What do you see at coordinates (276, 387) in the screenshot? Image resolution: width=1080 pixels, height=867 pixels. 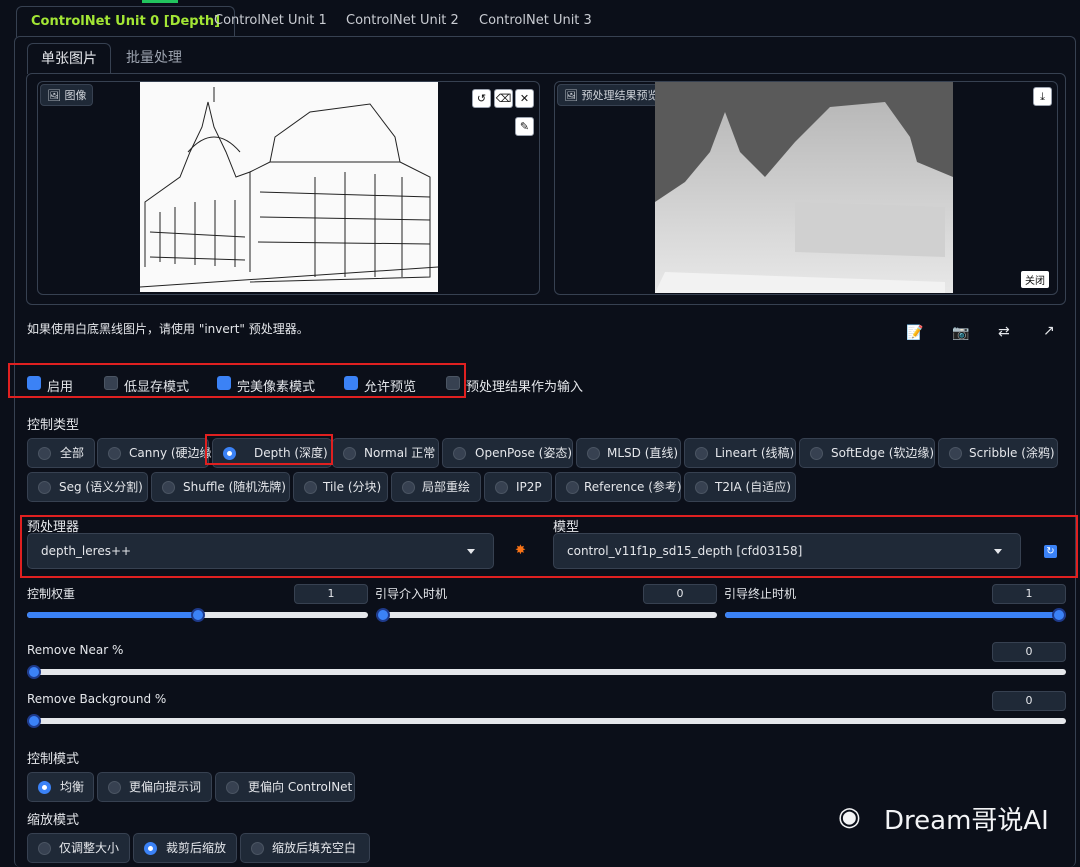 I see `pixel-perfect-label: 完美像素模式` at bounding box center [276, 387].